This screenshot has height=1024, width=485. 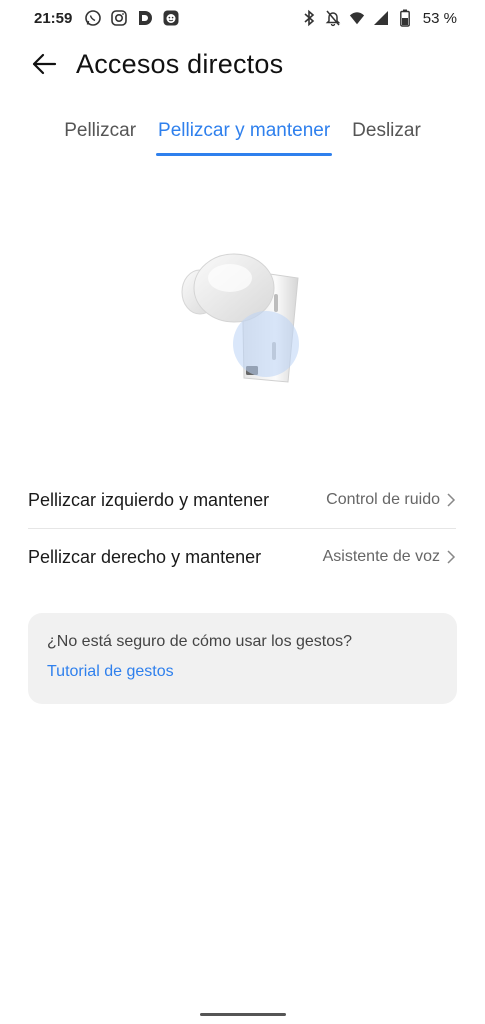 I want to click on battery-percent: 53 %, so click(x=439, y=18).